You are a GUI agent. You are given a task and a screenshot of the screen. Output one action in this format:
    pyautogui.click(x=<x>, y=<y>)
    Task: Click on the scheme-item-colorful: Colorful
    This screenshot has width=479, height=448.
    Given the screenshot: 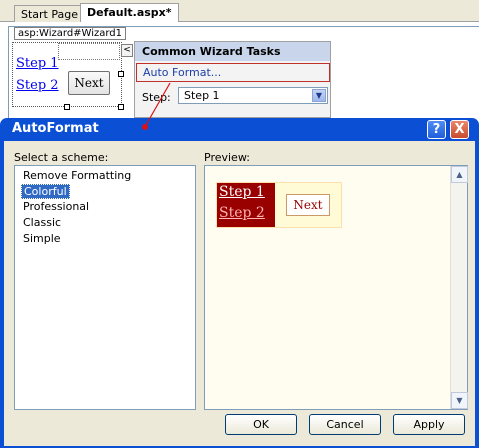 What is the action you would take?
    pyautogui.click(x=45, y=191)
    